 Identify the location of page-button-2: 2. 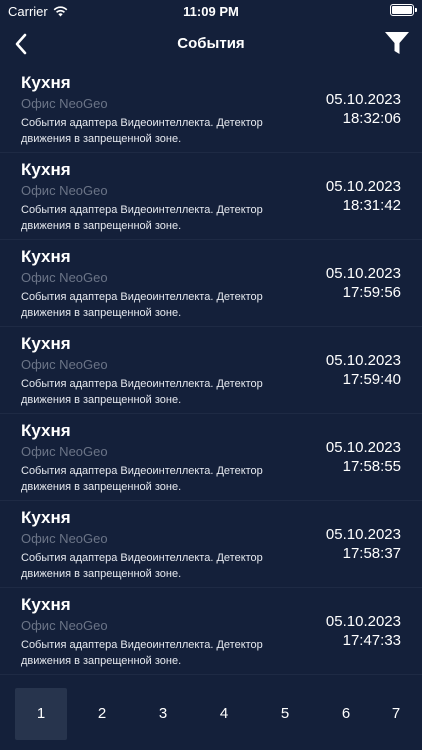
(102, 714).